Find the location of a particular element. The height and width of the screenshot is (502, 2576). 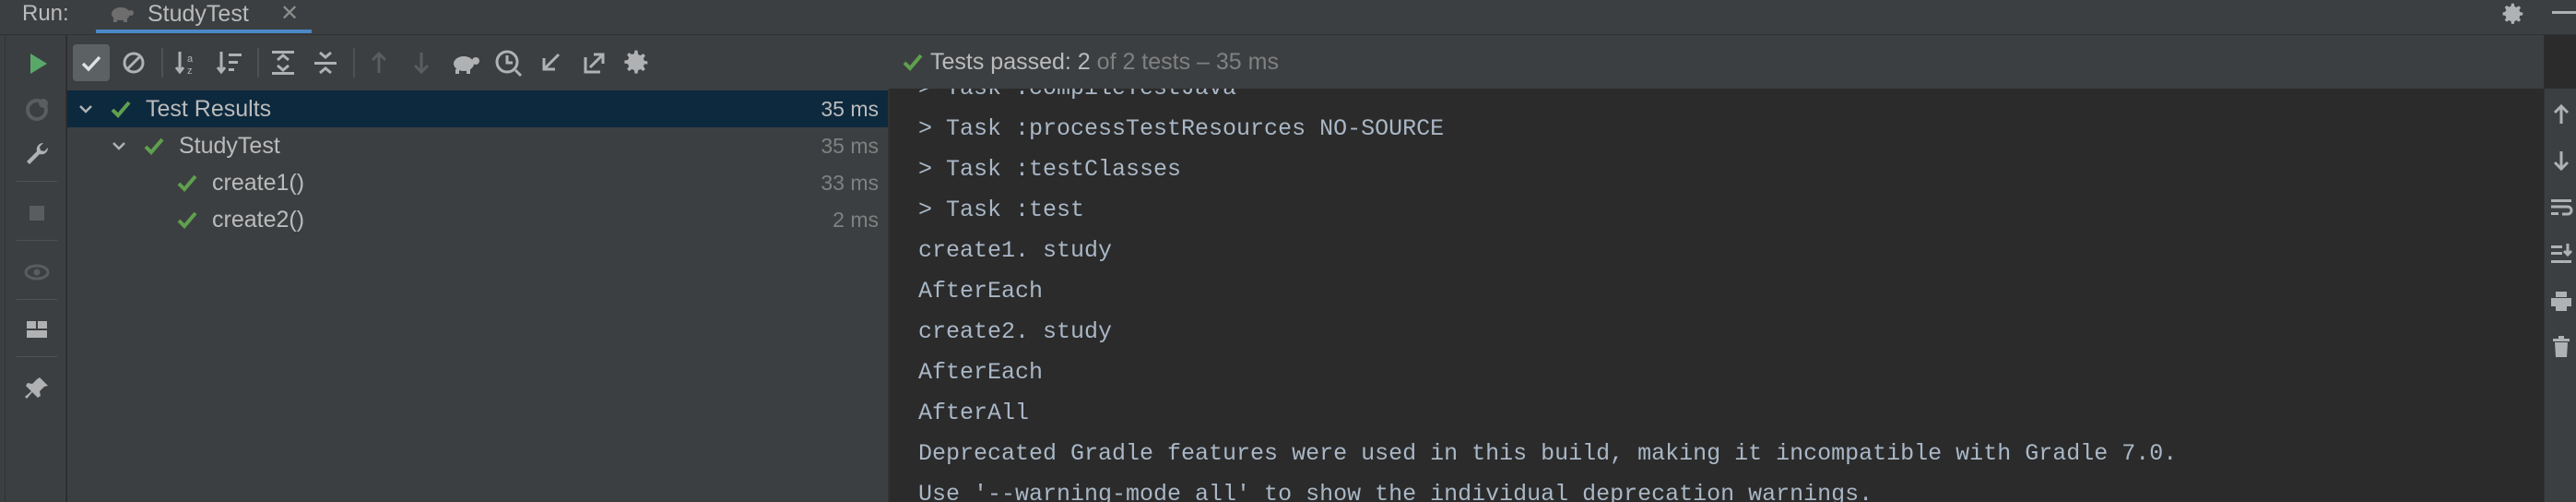

import-tests-icon is located at coordinates (550, 62).